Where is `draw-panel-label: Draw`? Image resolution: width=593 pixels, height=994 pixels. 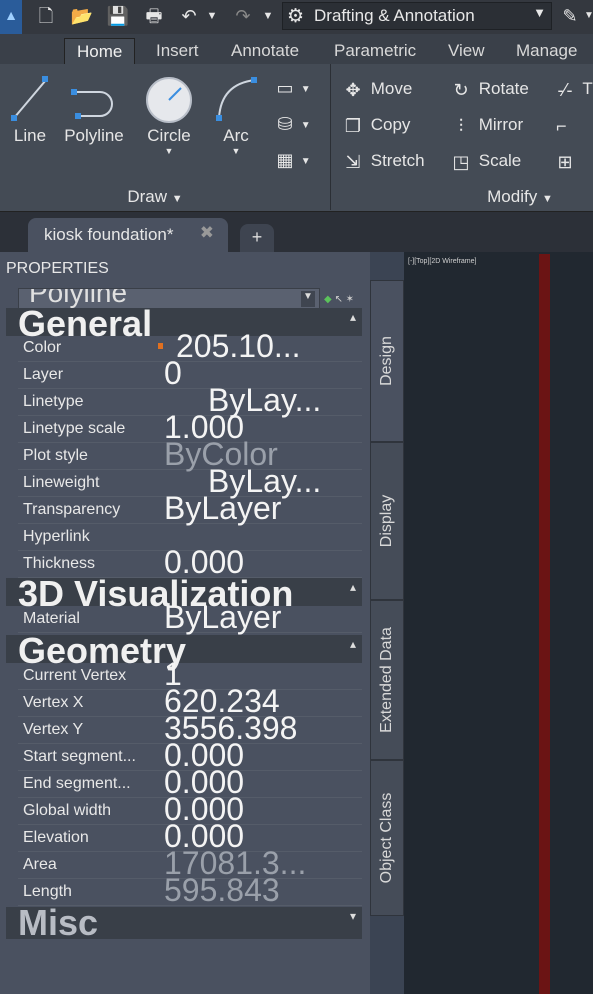 draw-panel-label: Draw is located at coordinates (147, 196).